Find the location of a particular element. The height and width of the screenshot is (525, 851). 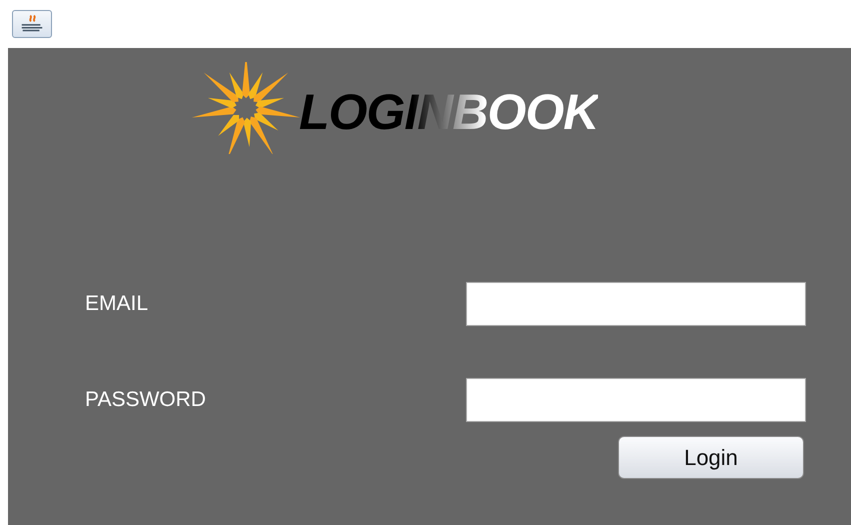

app-icon is located at coordinates (32, 24).